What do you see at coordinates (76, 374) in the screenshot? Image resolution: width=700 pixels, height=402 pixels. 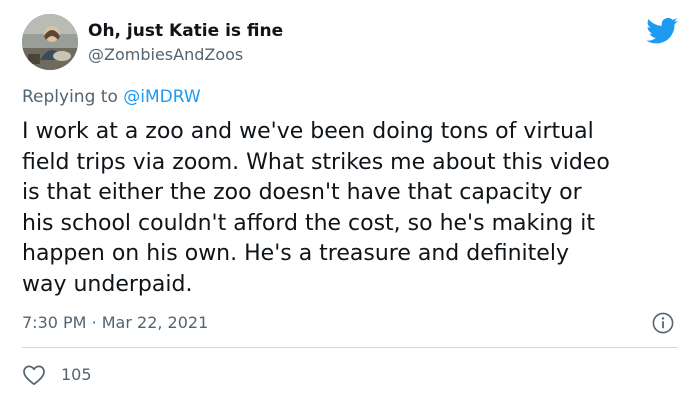 I see `like-count: 105` at bounding box center [76, 374].